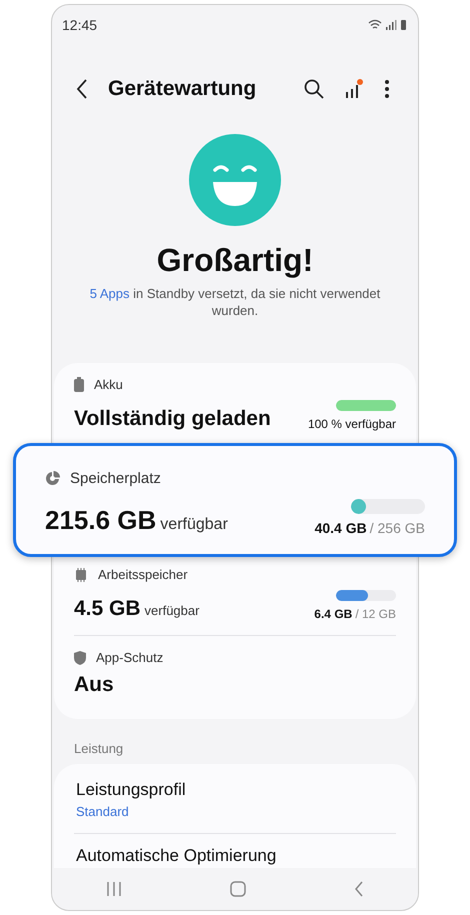 The image size is (470, 915). What do you see at coordinates (52, 478) in the screenshot?
I see `pie-chart-icon` at bounding box center [52, 478].